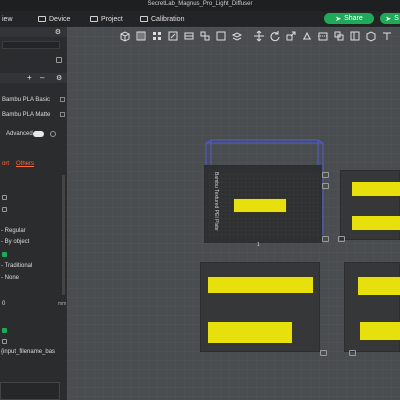 The height and width of the screenshot is (400, 400). What do you see at coordinates (59, 78) in the screenshot?
I see `filament-settings-icon: ⚙` at bounding box center [59, 78].